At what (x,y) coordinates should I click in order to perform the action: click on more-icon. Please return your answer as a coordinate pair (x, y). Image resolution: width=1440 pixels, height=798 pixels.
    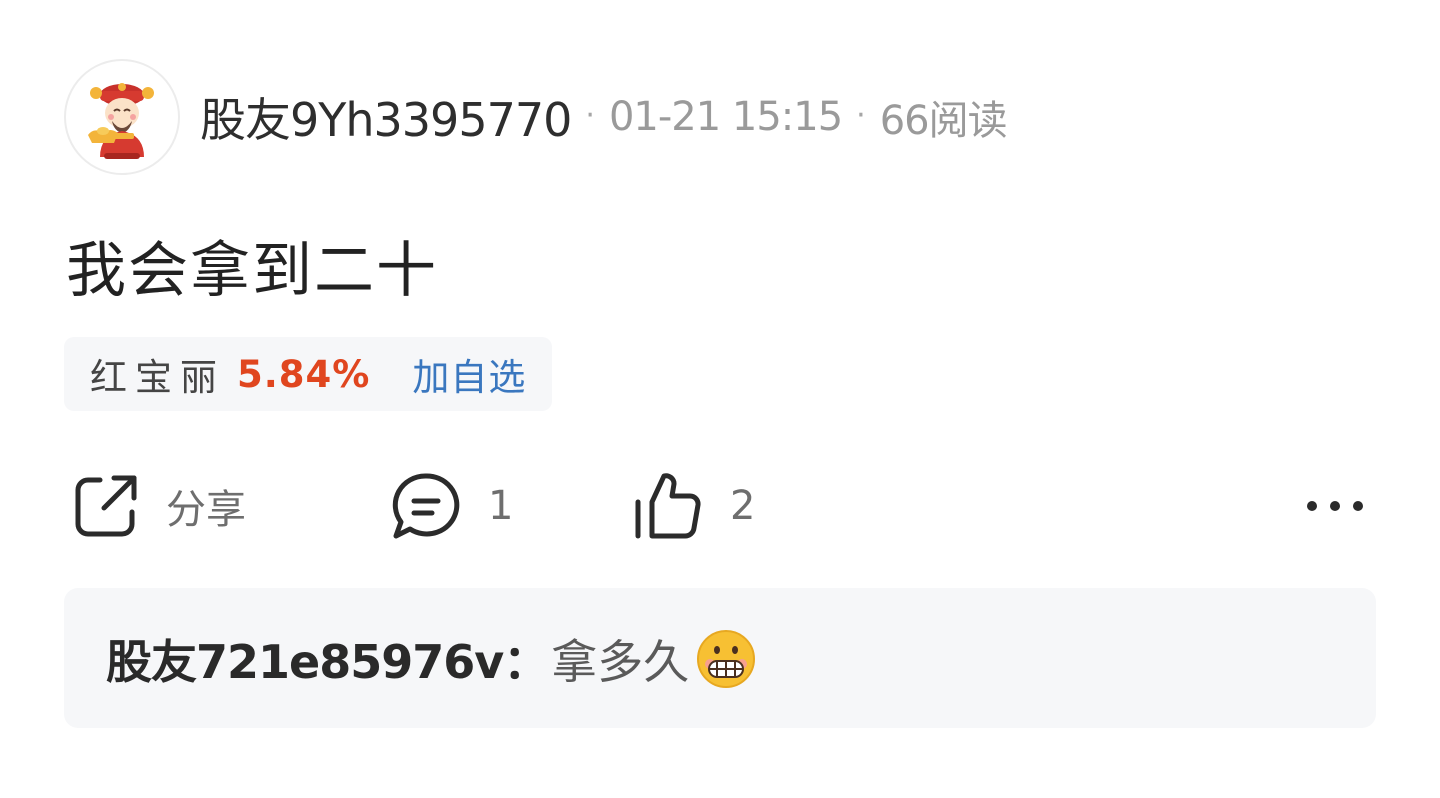
    Looking at the image, I should click on (1335, 506).